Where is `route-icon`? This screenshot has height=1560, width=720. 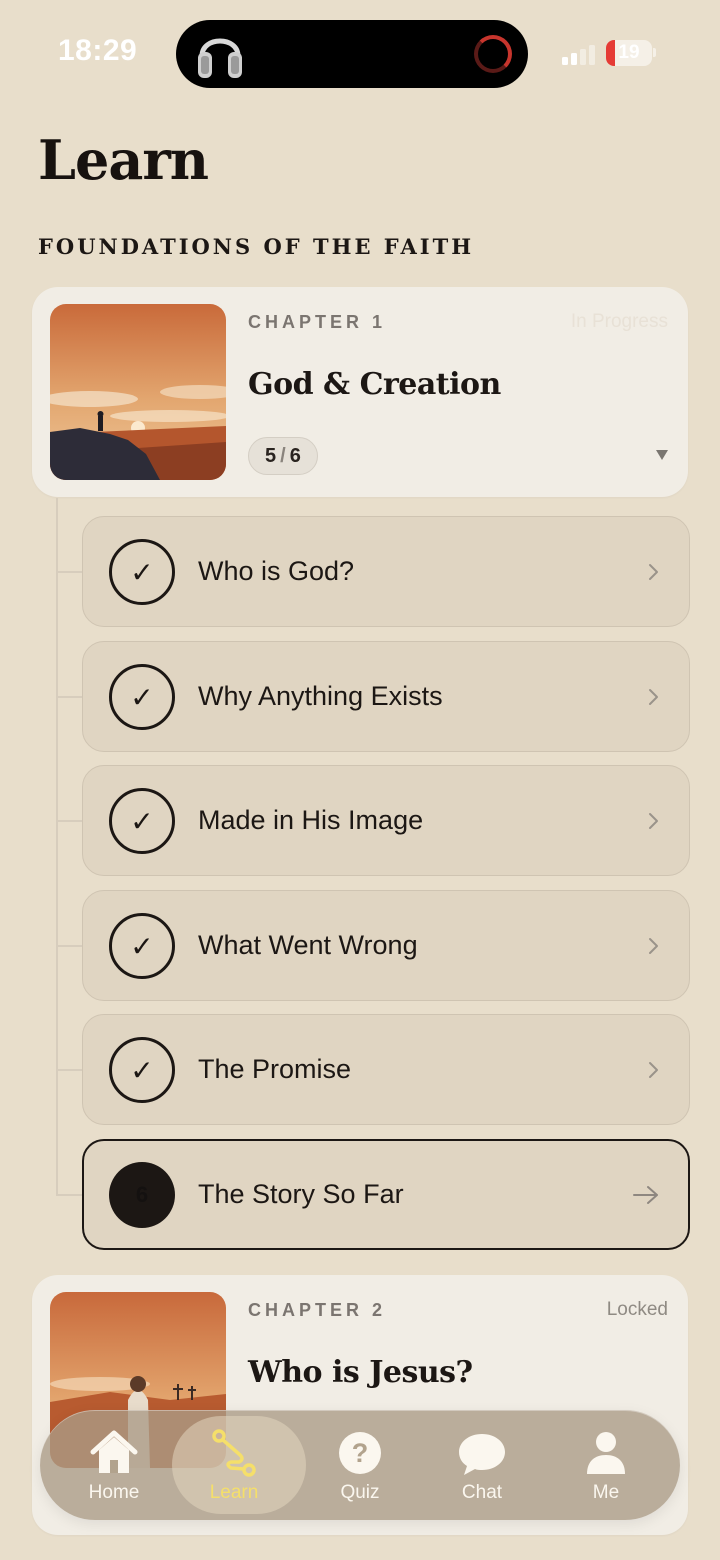 route-icon is located at coordinates (234, 1453).